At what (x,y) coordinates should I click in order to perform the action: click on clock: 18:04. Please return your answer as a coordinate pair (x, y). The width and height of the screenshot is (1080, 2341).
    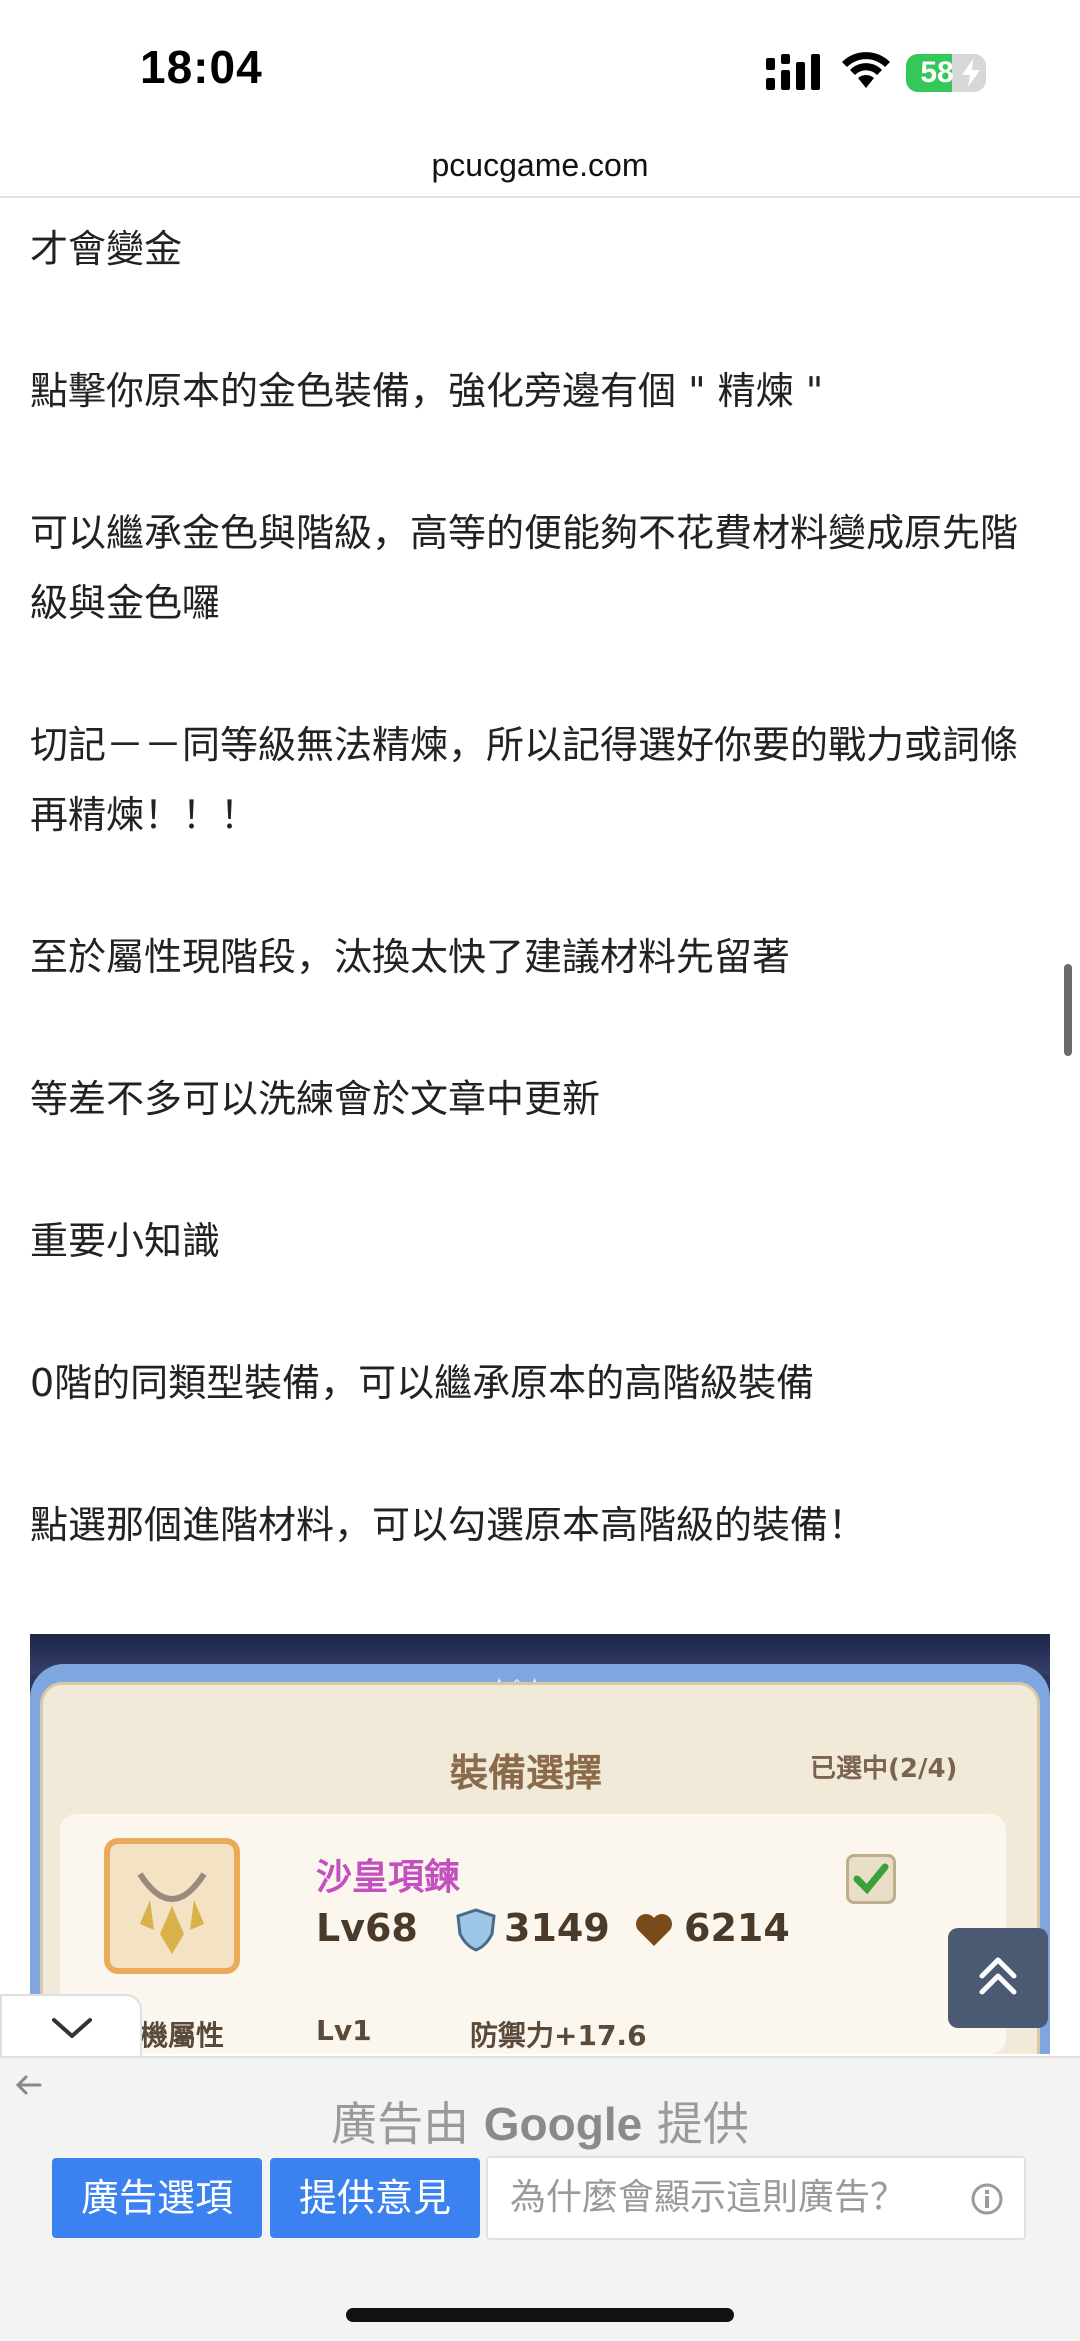
    Looking at the image, I should click on (201, 67).